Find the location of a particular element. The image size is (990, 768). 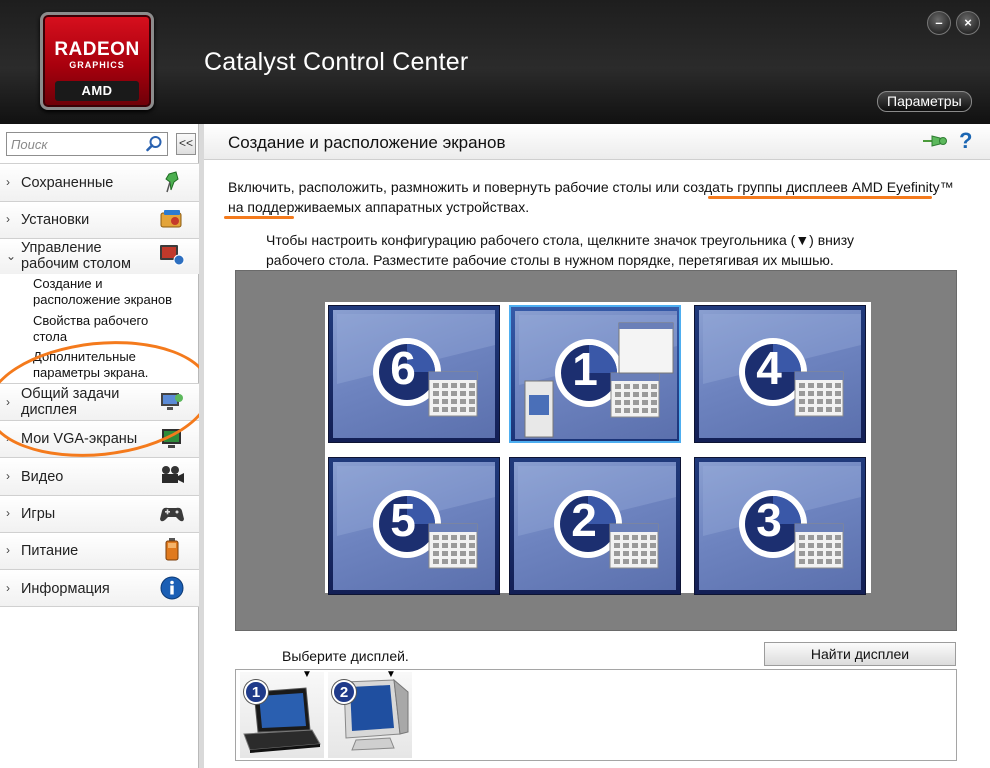

search-box is located at coordinates (87, 144).